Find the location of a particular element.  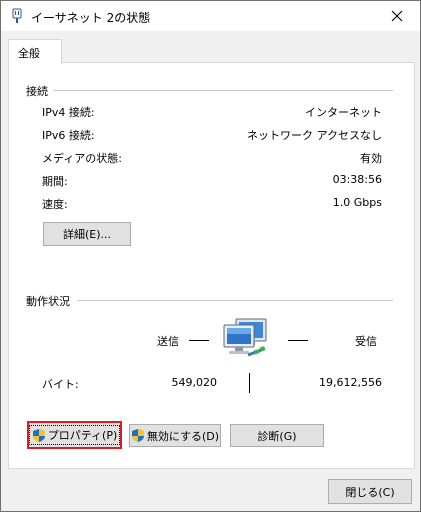

activity-group-divider is located at coordinates (235, 300).